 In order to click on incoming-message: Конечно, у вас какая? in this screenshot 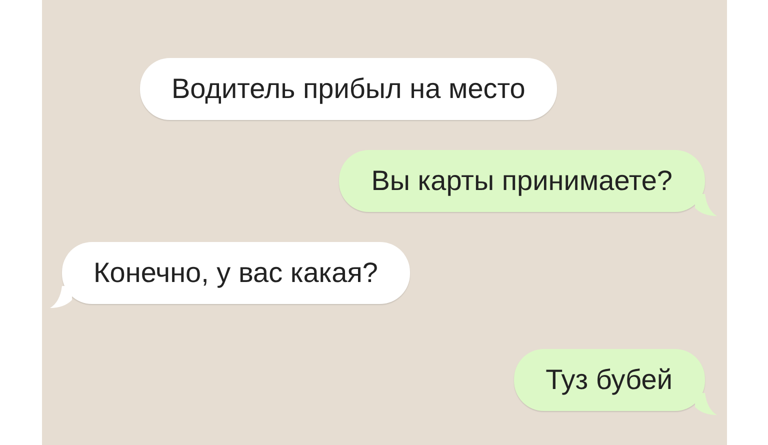, I will do `click(236, 273)`.